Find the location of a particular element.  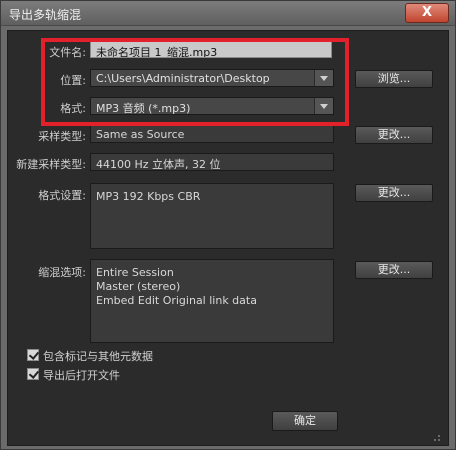

filename-label: 文件名: is located at coordinates (67, 52).